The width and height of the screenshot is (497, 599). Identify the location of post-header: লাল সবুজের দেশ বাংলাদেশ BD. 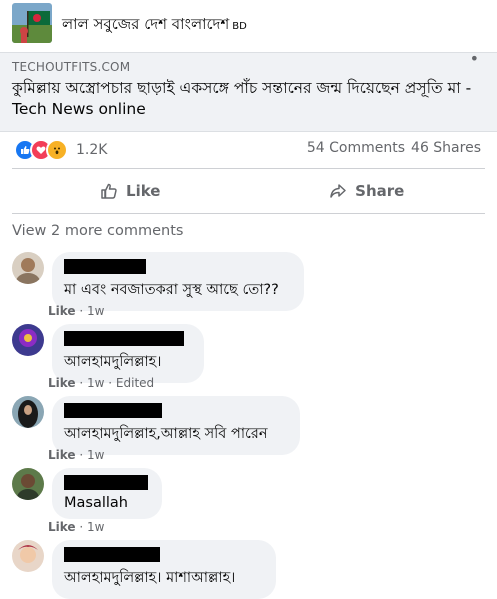
(248, 26).